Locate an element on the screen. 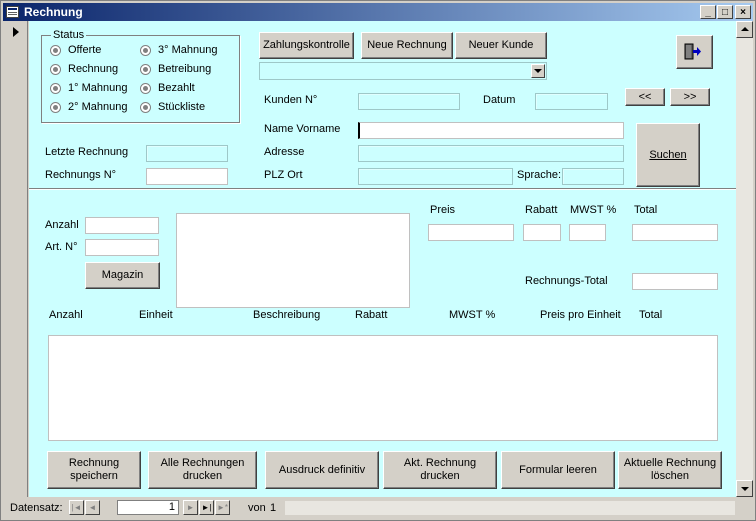 Image resolution: width=756 pixels, height=521 pixels. von-label: von is located at coordinates (257, 508).